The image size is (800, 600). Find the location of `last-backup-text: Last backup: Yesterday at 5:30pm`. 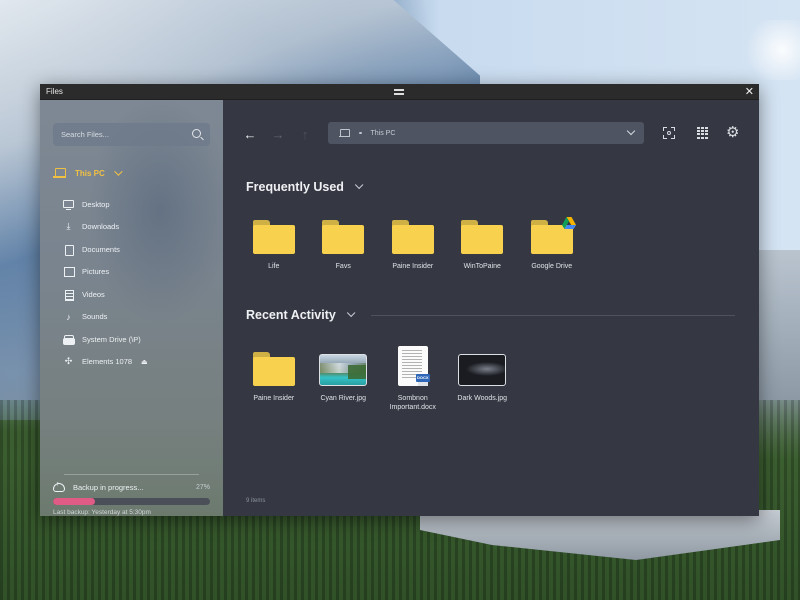

last-backup-text: Last backup: Yesterday at 5:30pm is located at coordinates (102, 512).